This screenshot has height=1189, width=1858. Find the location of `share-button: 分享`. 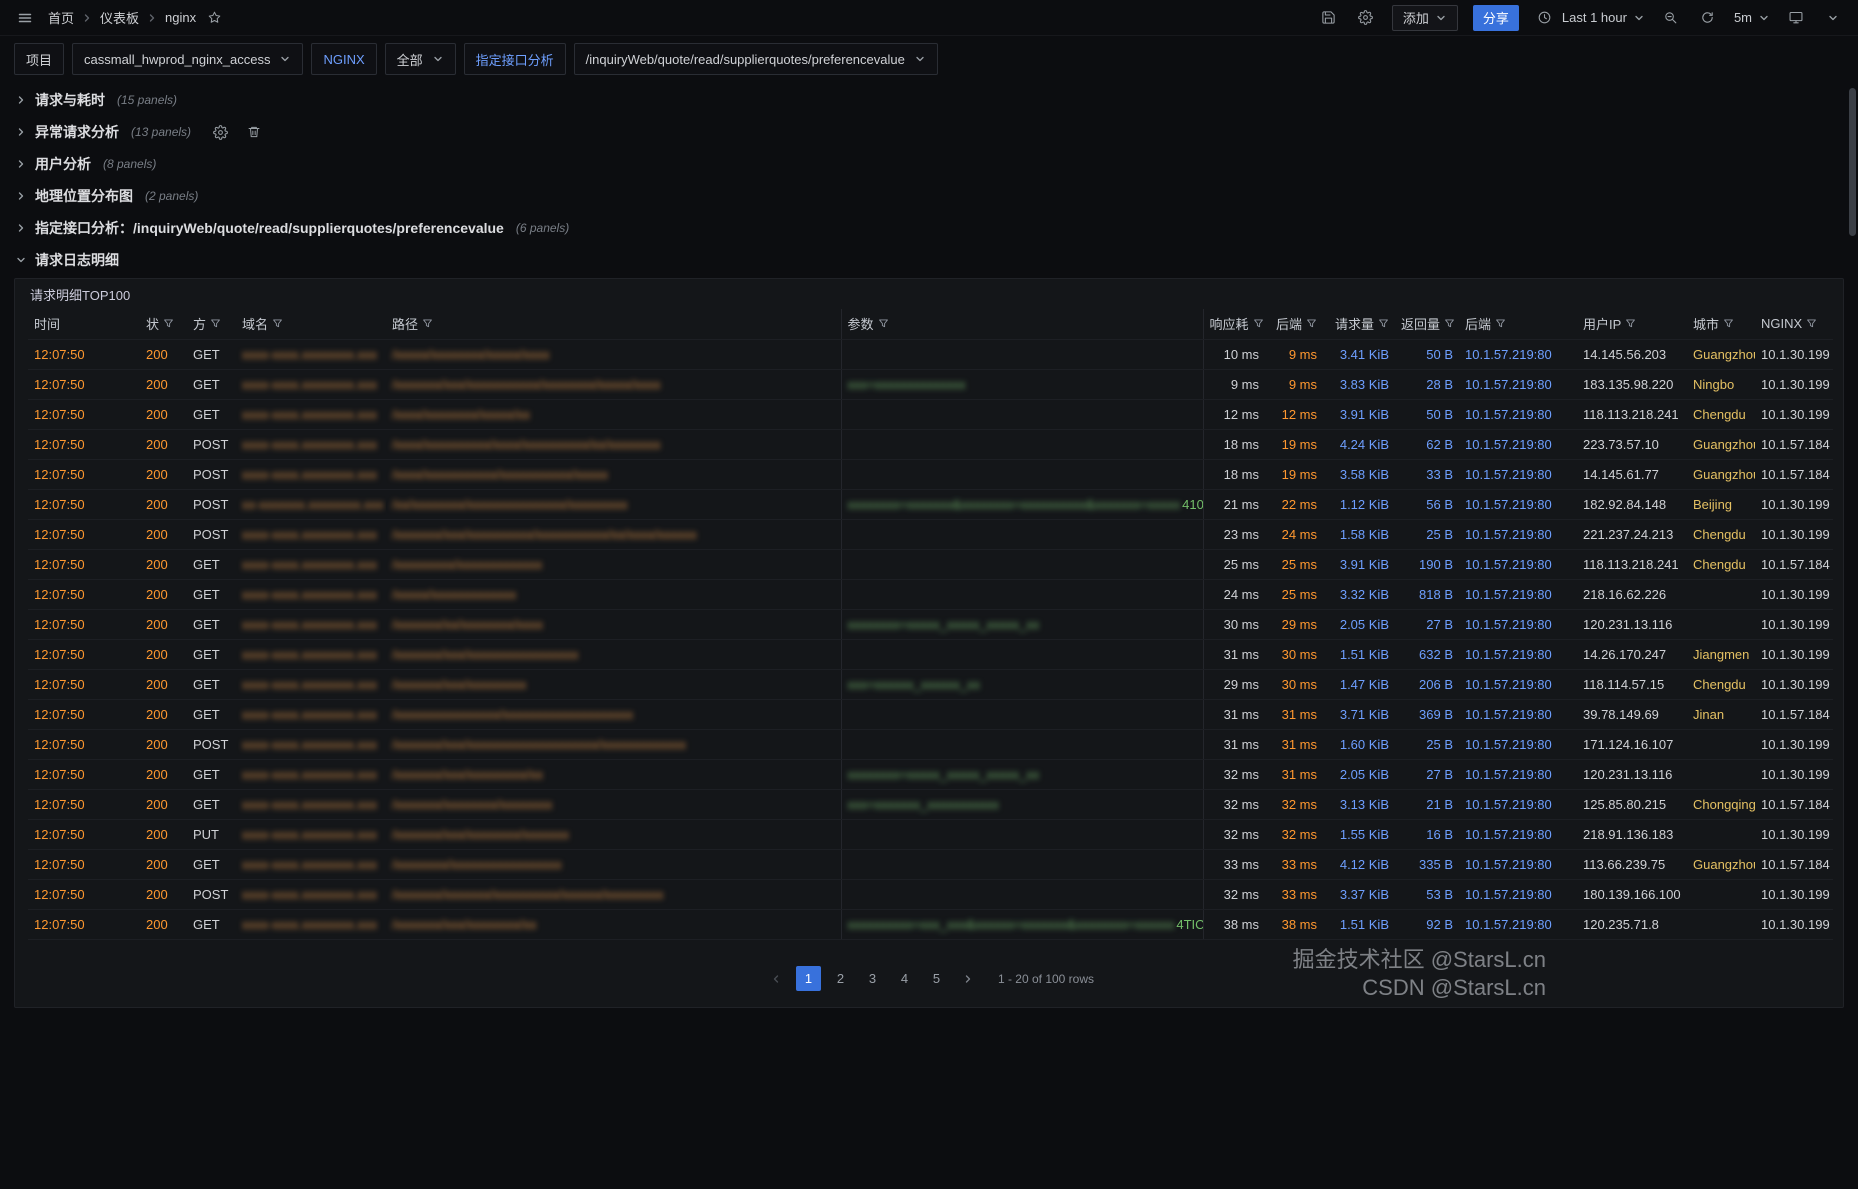

share-button: 分享 is located at coordinates (1495, 17).